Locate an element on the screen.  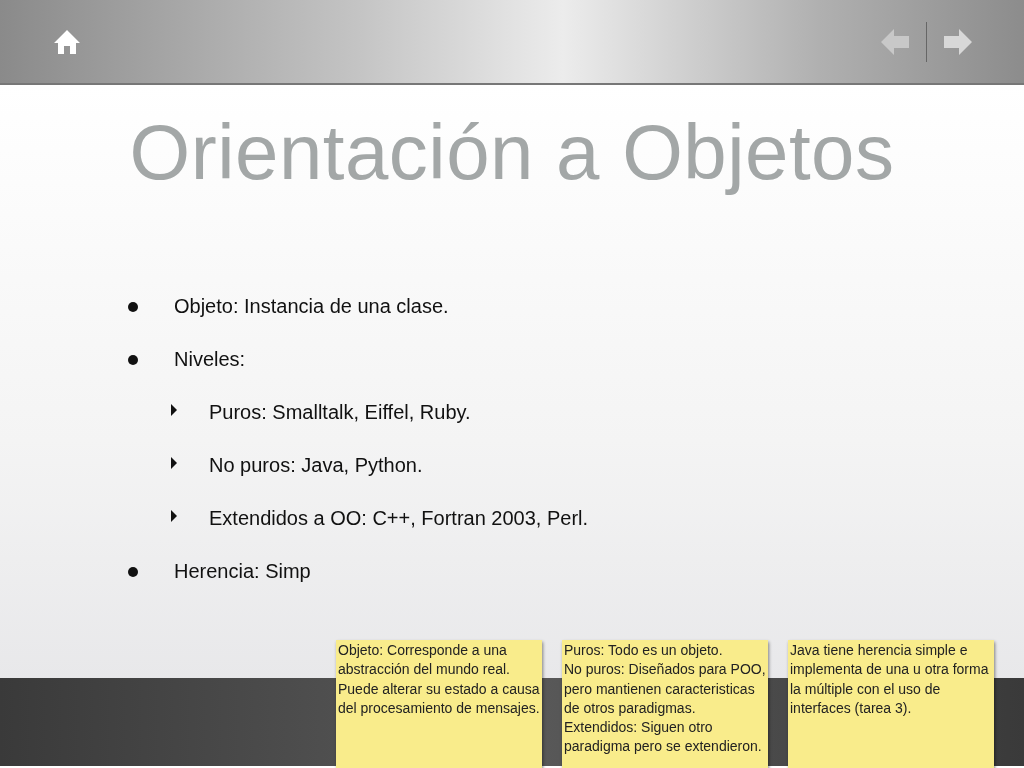
slide-title: Orientación a Objetos is located at coordinates (512, 152).